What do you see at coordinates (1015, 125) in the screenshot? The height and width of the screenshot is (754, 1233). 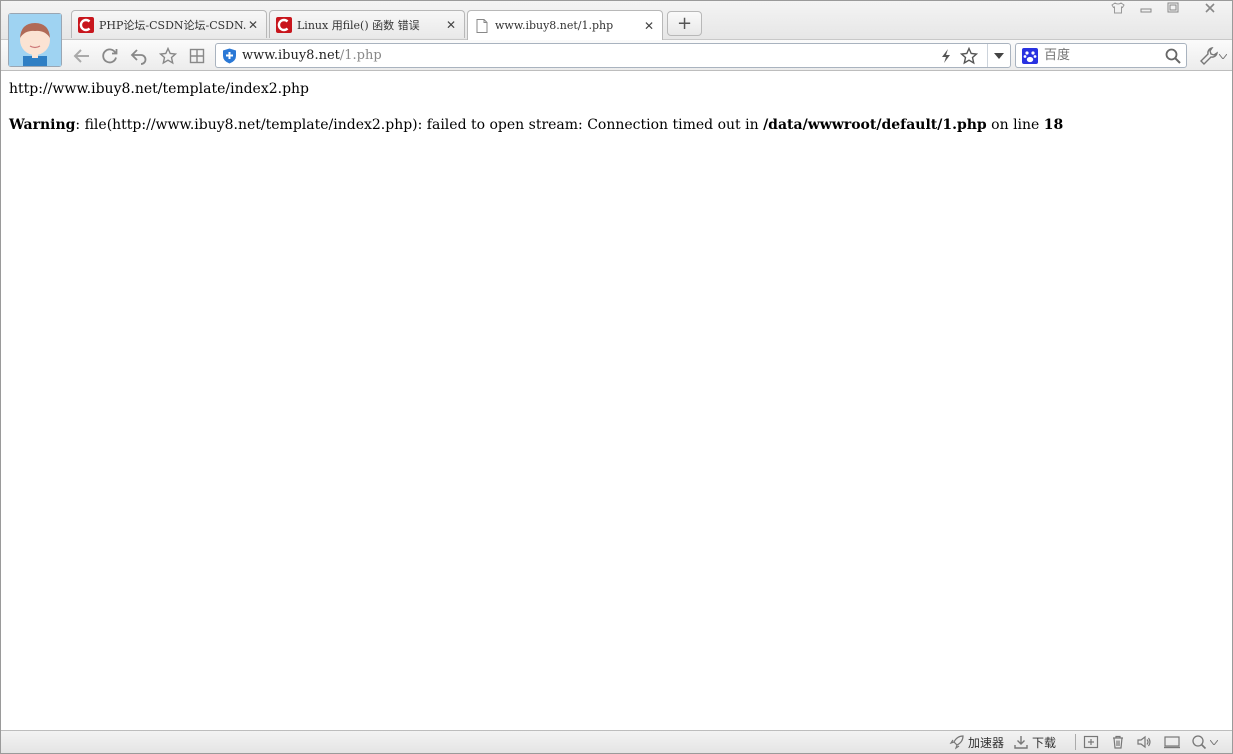 I see `warning-text-line: on line` at bounding box center [1015, 125].